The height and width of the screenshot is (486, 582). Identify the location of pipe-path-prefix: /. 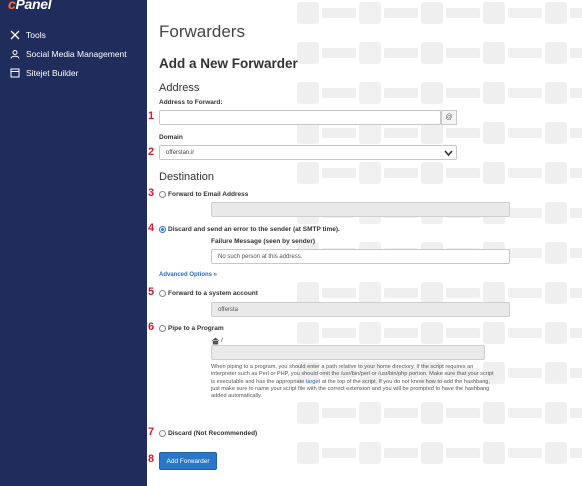
(222, 340).